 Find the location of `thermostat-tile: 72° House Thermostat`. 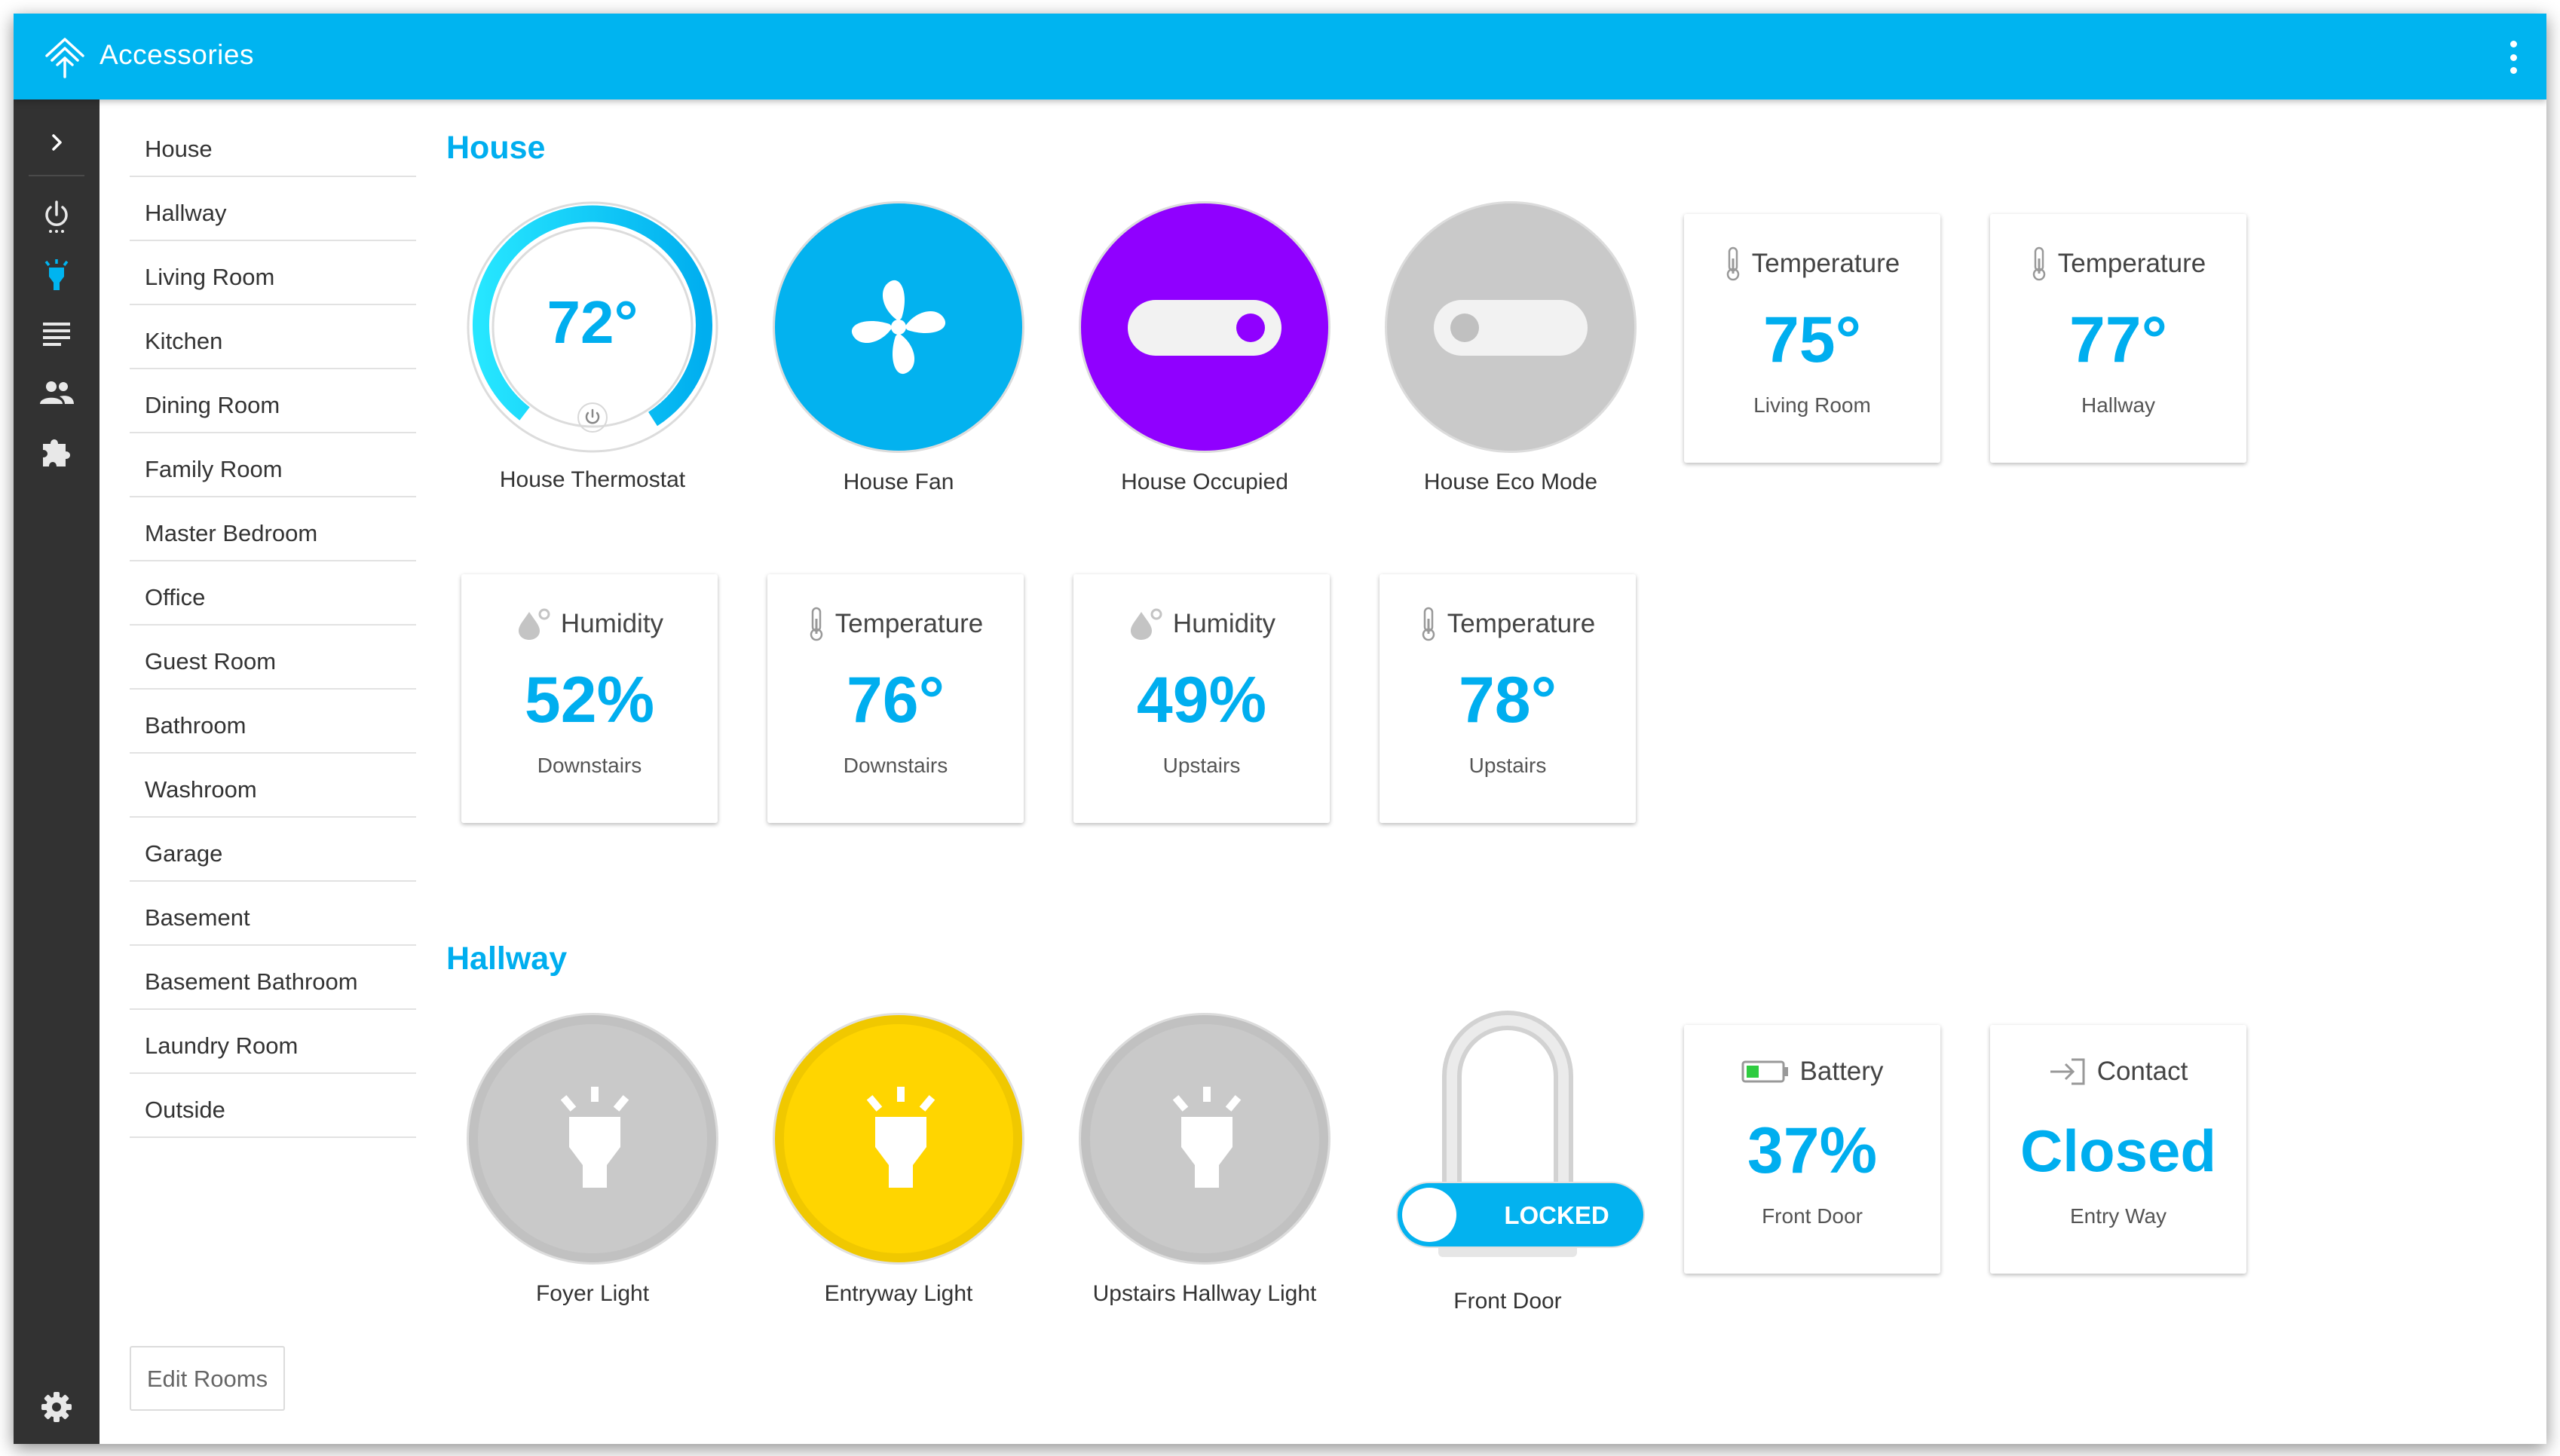

thermostat-tile: 72° House Thermostat is located at coordinates (592, 346).